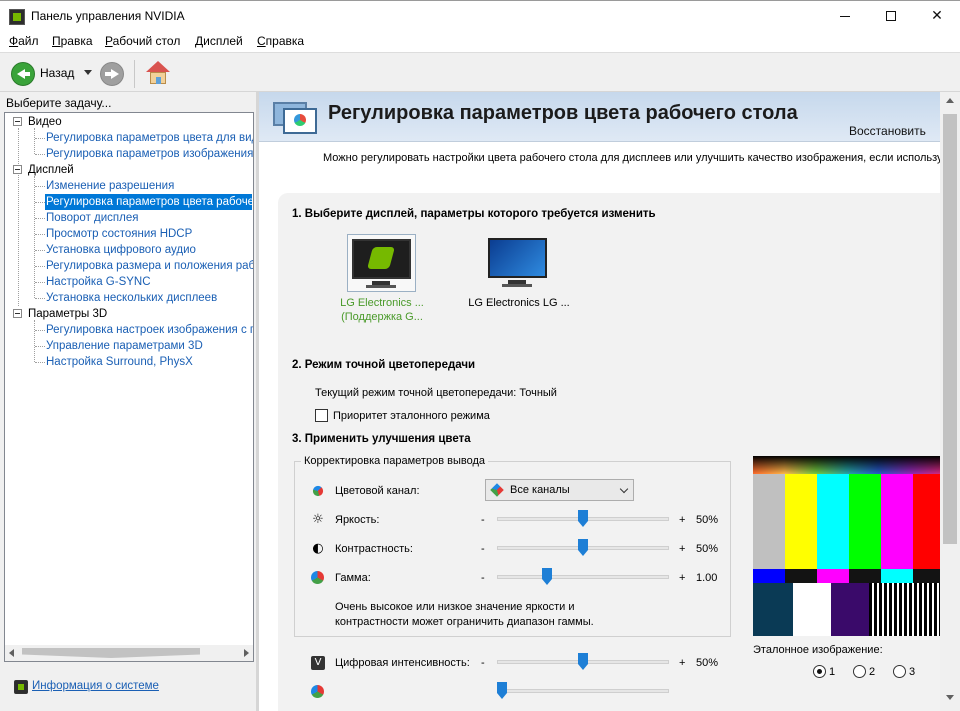 This screenshot has height=711, width=960. What do you see at coordinates (707, 549) in the screenshot?
I see `contrast-value: 50%` at bounding box center [707, 549].